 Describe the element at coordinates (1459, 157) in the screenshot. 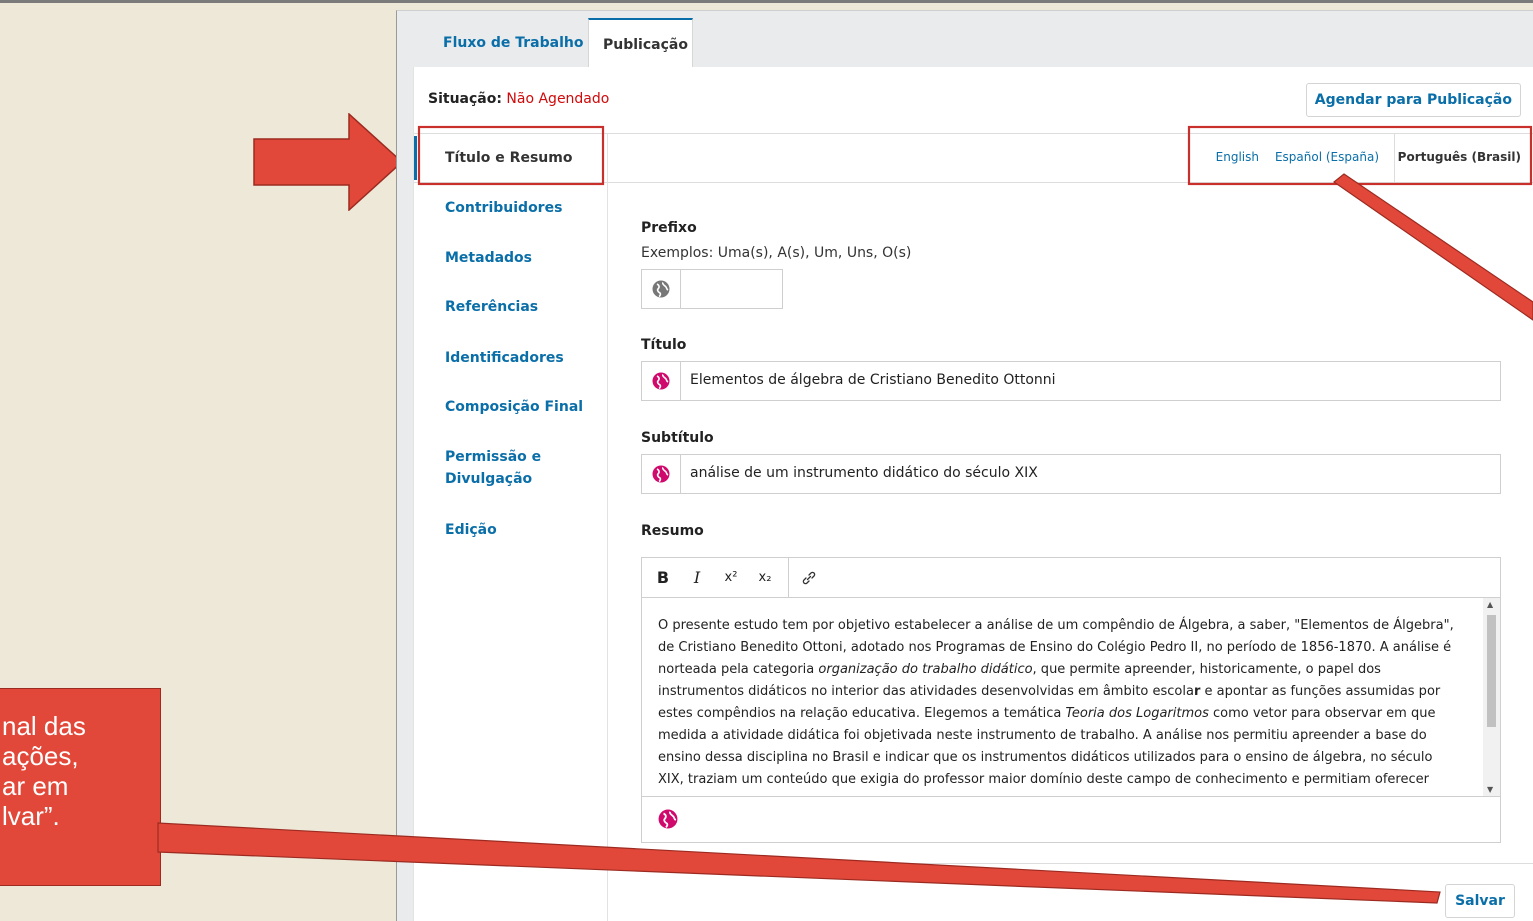

I see `lang-portuguese: Português (Brasil)` at that location.